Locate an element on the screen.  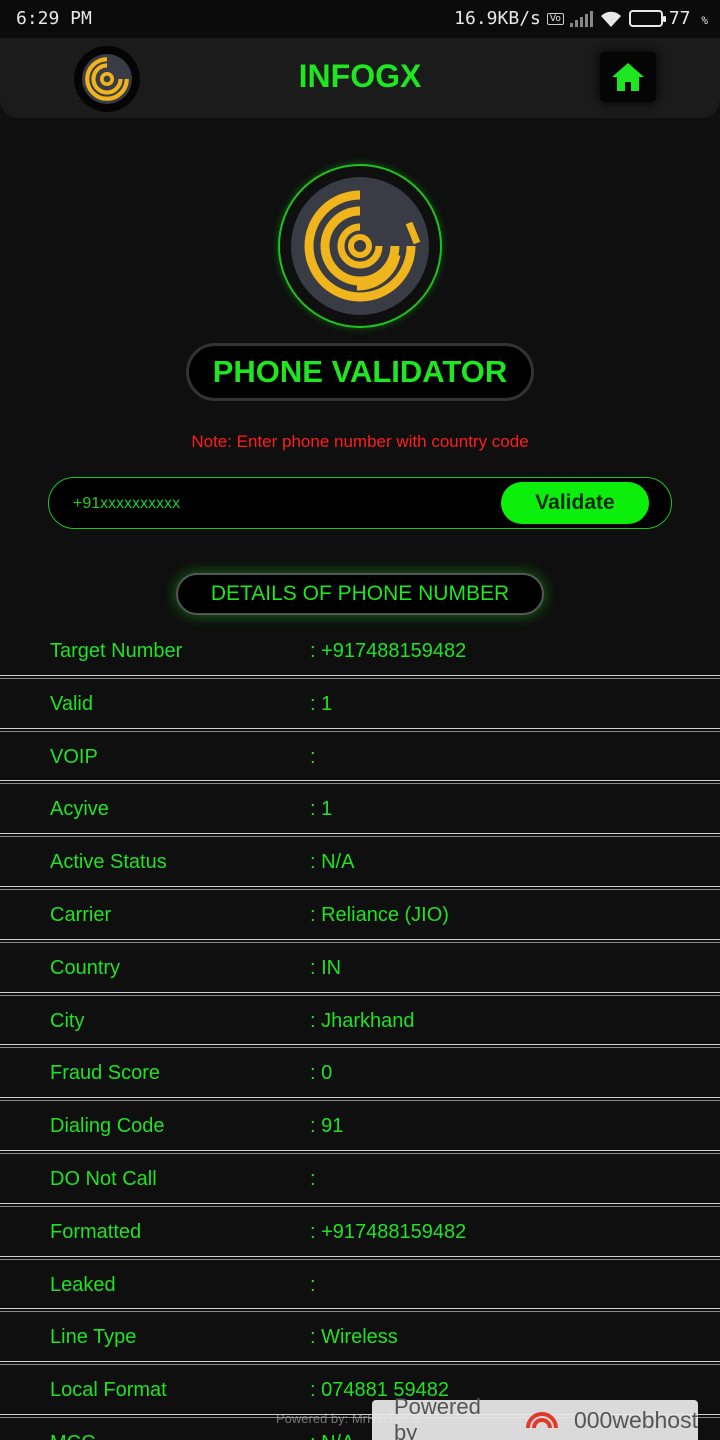
detail-row: Country : IN is located at coordinates (360, 969).